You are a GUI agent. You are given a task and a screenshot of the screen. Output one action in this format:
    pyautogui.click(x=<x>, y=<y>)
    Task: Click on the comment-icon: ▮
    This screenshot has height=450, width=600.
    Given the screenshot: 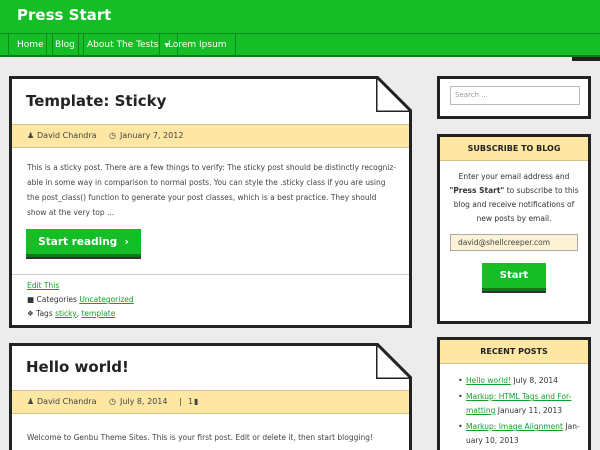 What is the action you would take?
    pyautogui.click(x=196, y=401)
    